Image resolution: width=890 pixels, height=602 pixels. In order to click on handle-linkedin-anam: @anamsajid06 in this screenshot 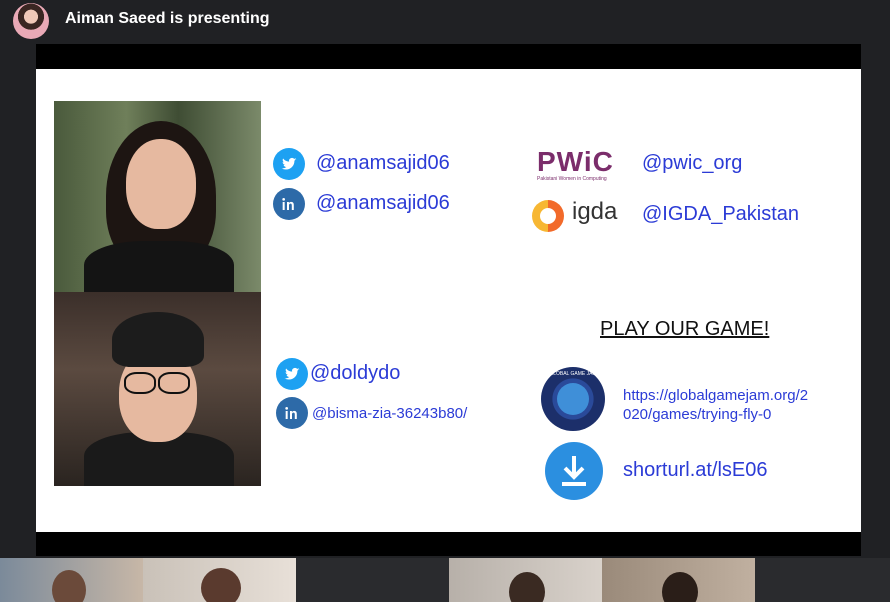, I will do `click(383, 203)`.